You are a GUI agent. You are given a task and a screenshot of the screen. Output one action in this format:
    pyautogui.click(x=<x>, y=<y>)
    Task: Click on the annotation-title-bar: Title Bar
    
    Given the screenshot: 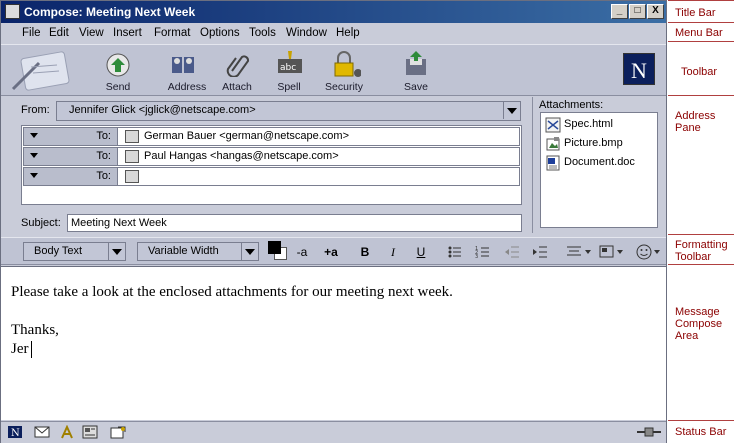 What is the action you would take?
    pyautogui.click(x=695, y=13)
    